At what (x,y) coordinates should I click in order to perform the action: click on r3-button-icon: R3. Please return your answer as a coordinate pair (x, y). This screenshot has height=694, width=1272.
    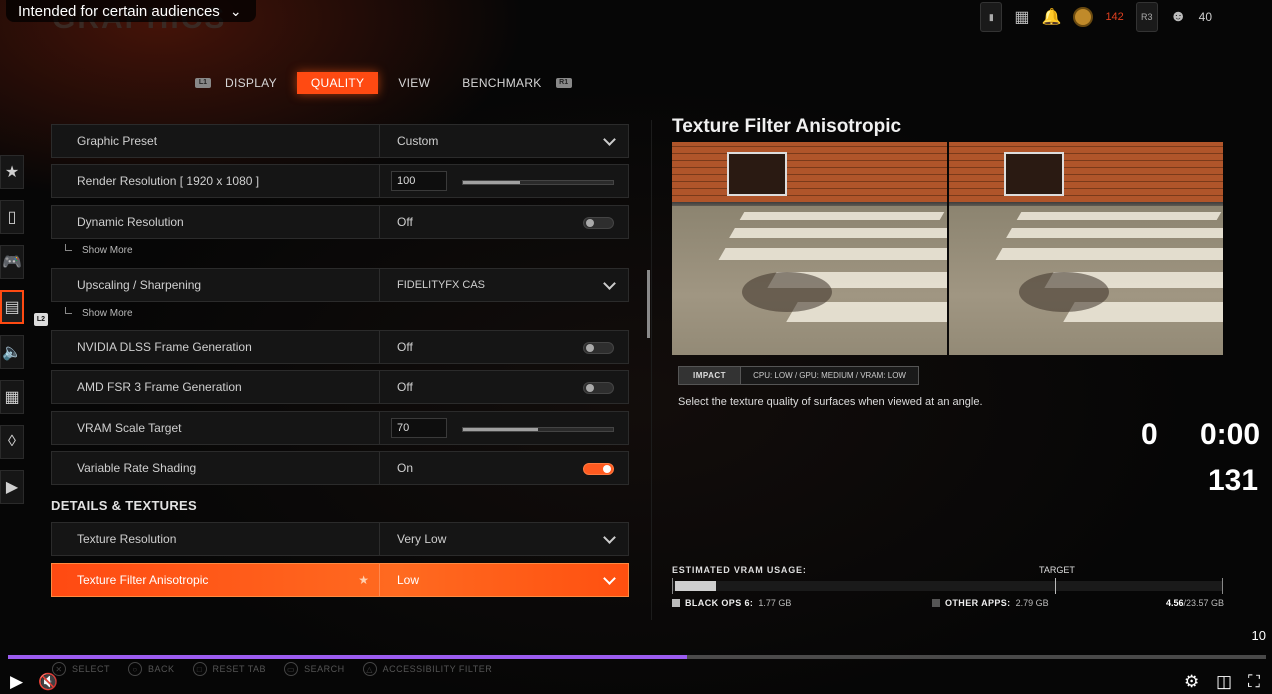
    Looking at the image, I should click on (1146, 17).